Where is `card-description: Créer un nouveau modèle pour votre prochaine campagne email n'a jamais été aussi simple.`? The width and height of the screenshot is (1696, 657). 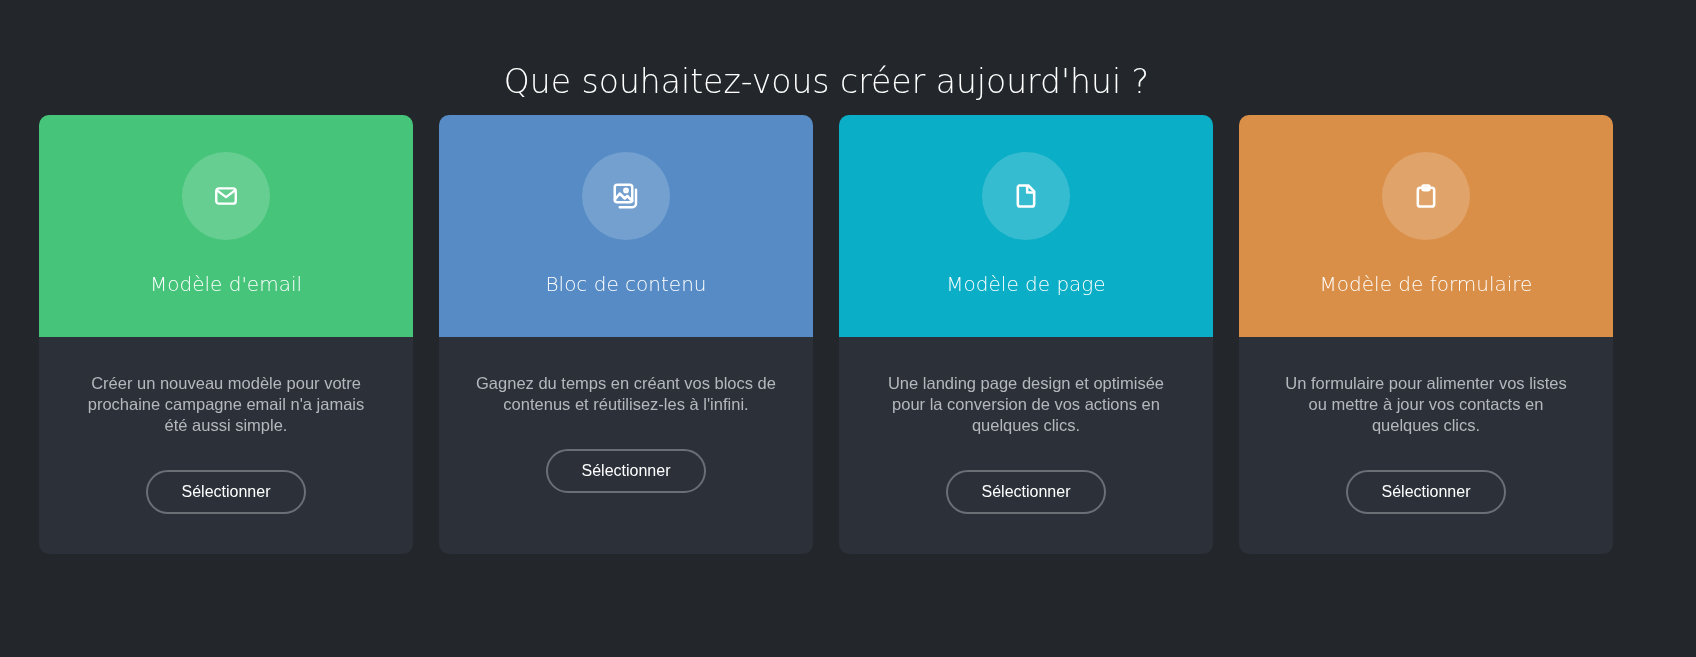 card-description: Créer un nouveau modèle pour votre prochaine campagne email n'a jamais été aussi simple. is located at coordinates (226, 404).